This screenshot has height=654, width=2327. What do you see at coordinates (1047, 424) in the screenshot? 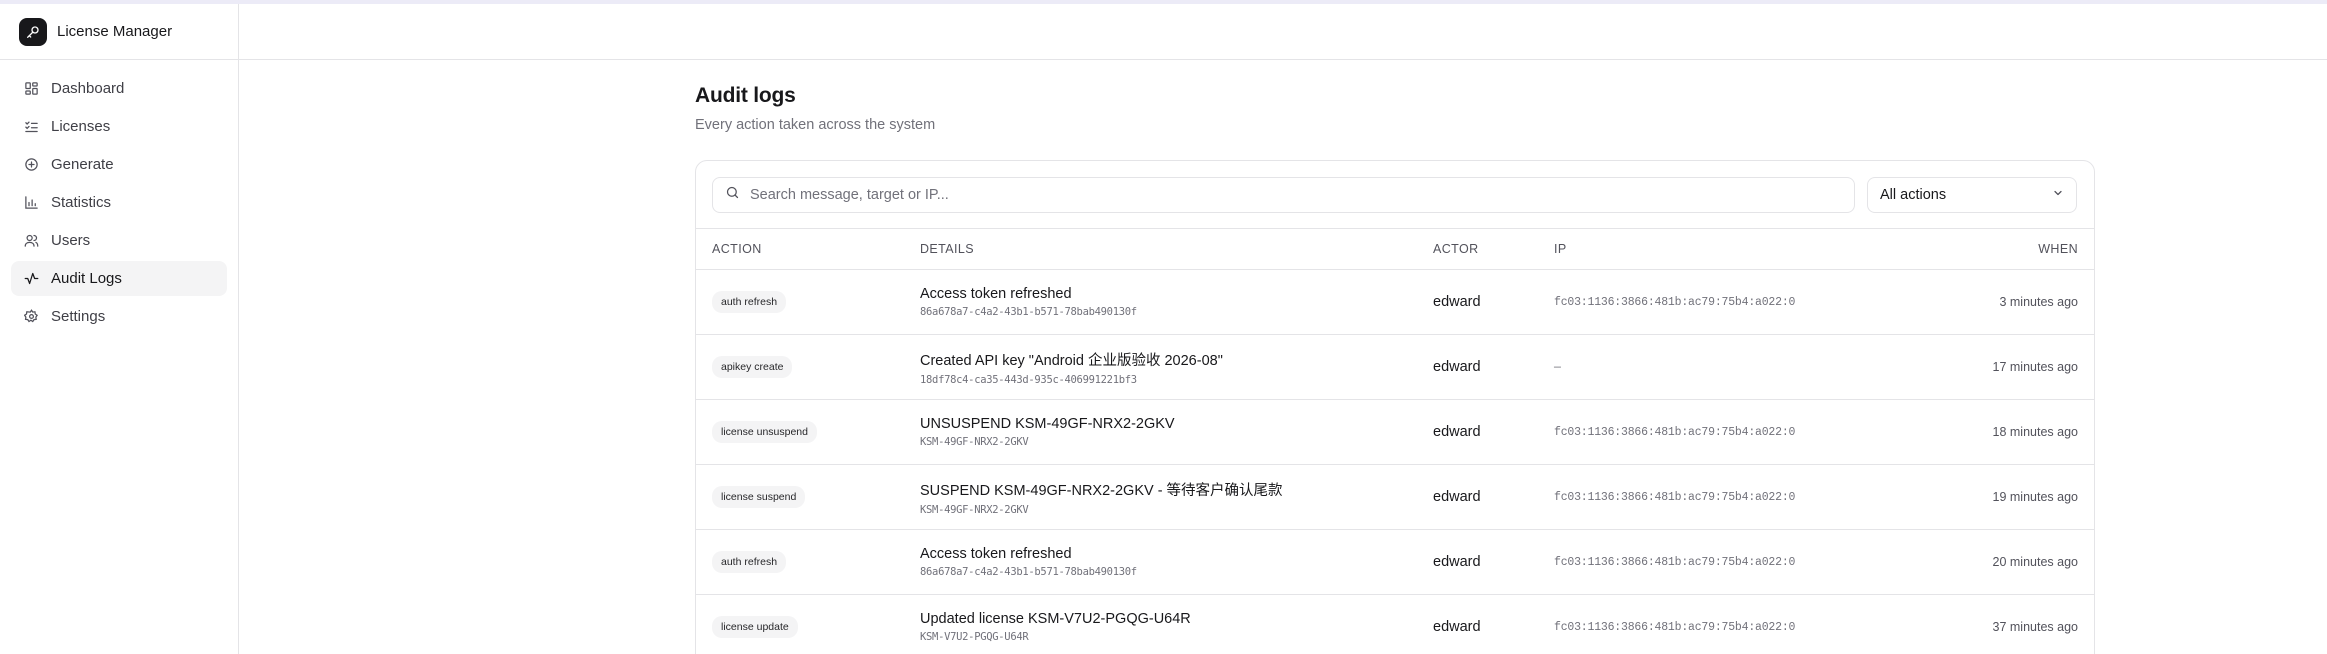
I see `details-title: UNSUSPEND KSM-49GF-NRX2-2GKV` at bounding box center [1047, 424].